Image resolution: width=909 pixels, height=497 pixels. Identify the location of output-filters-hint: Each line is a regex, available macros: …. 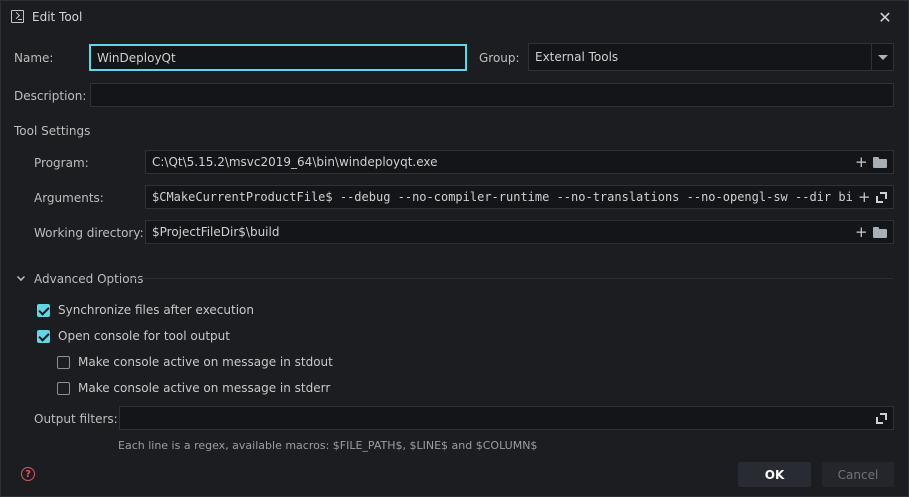
(328, 445).